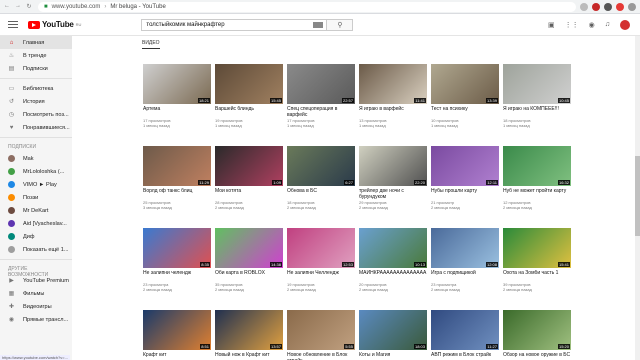 This screenshot has height=360, width=640. What do you see at coordinates (465, 330) in the screenshot?
I see `video-thumbnail: 11:27` at bounding box center [465, 330].